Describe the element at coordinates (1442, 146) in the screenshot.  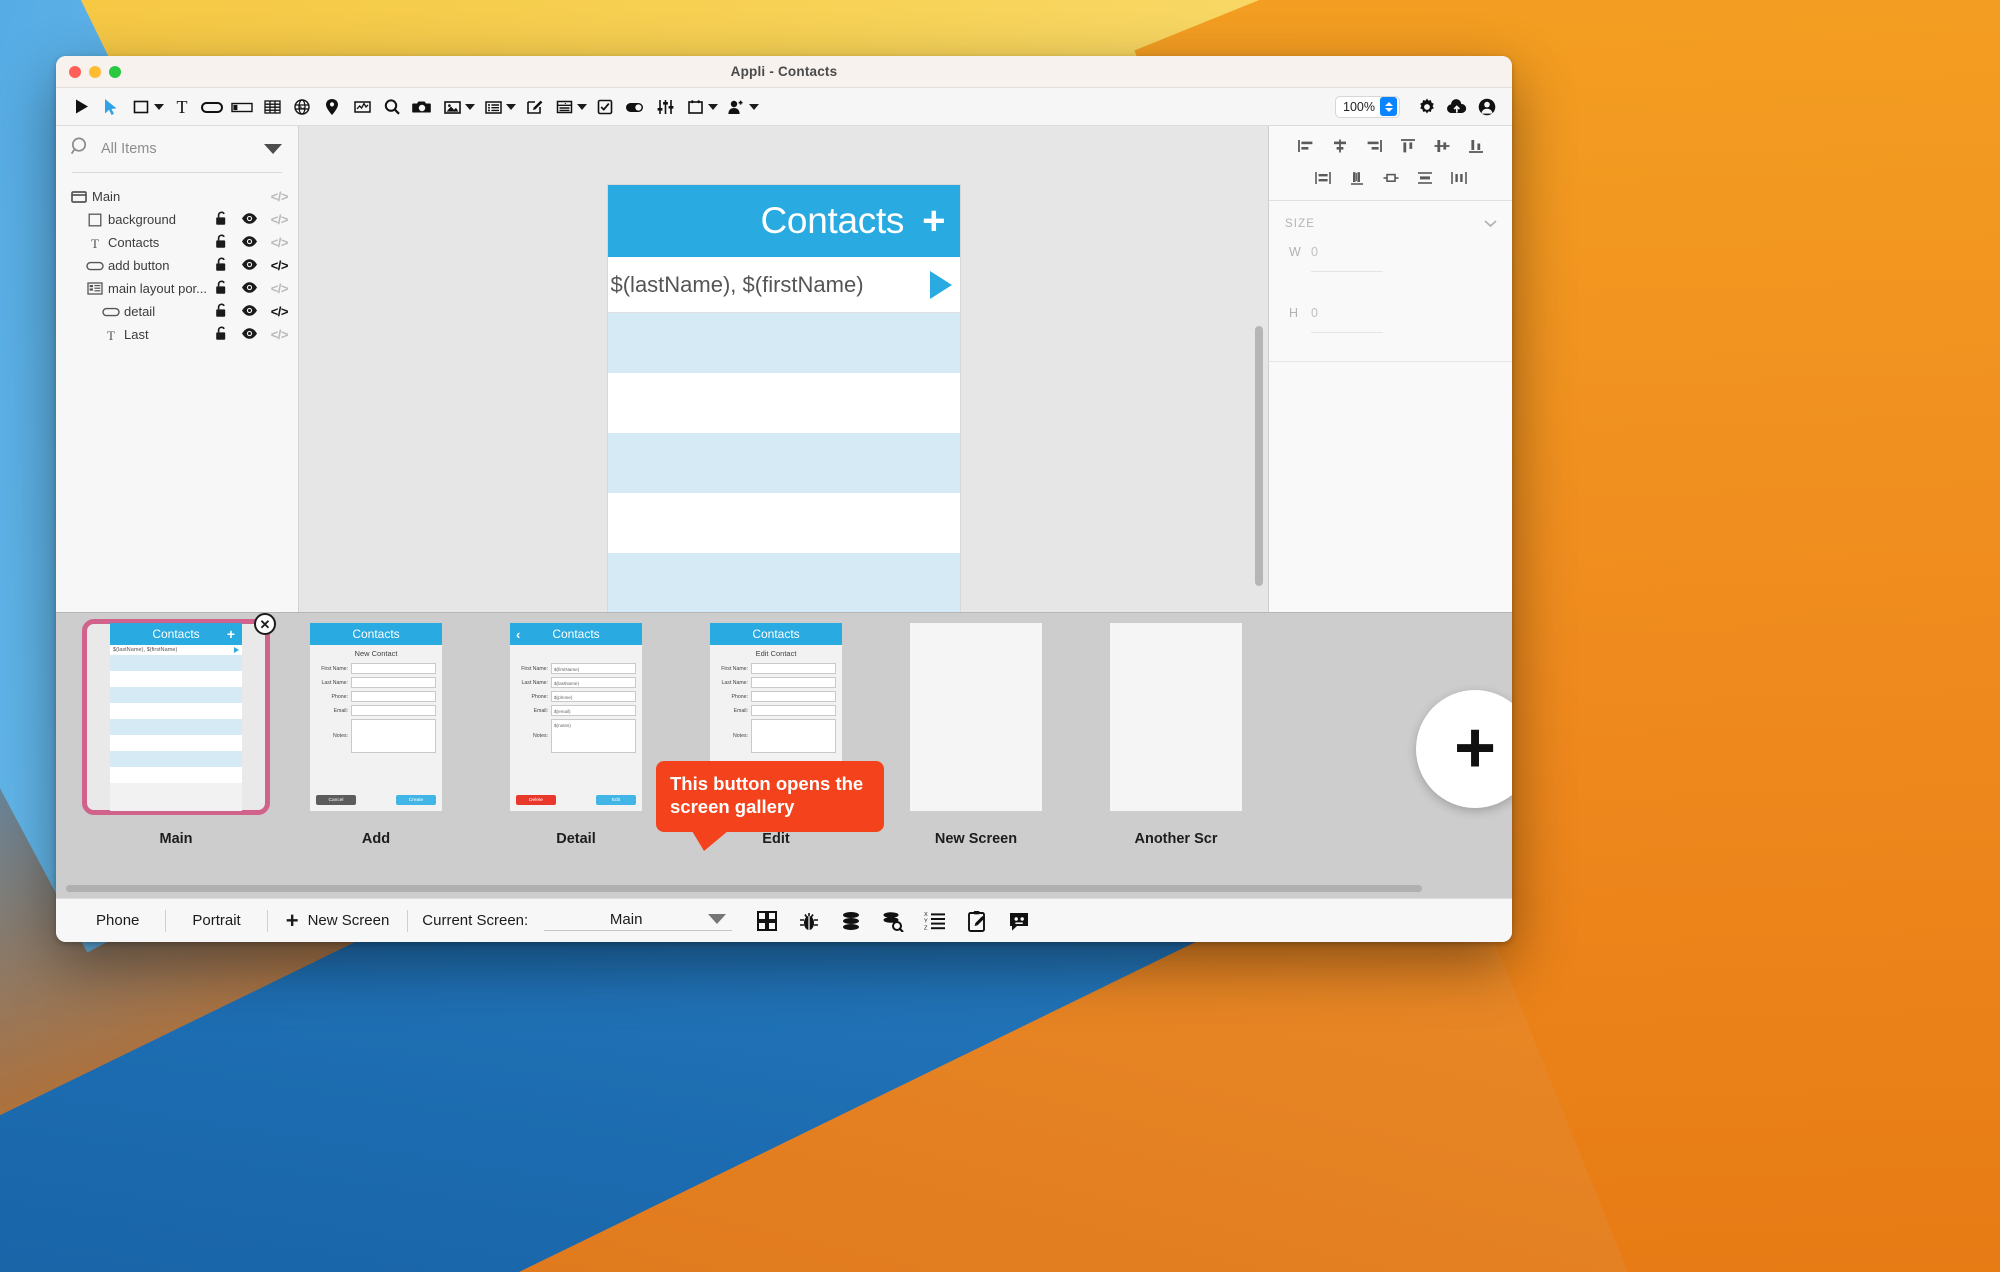
I see `align-middle-vertical-icon` at that location.